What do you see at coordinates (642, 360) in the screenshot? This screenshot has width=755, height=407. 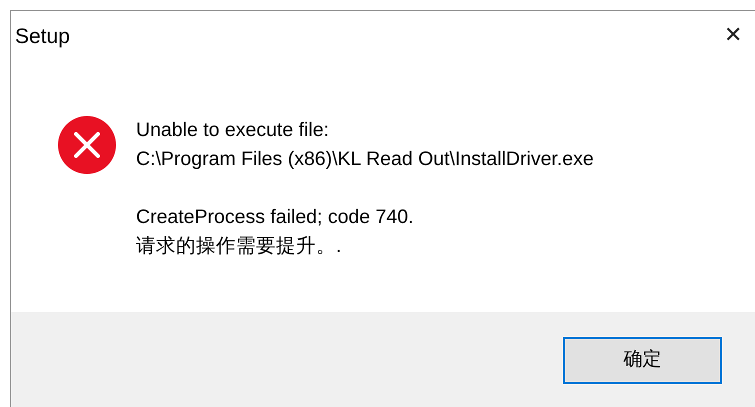 I see `ok-button: 确定` at bounding box center [642, 360].